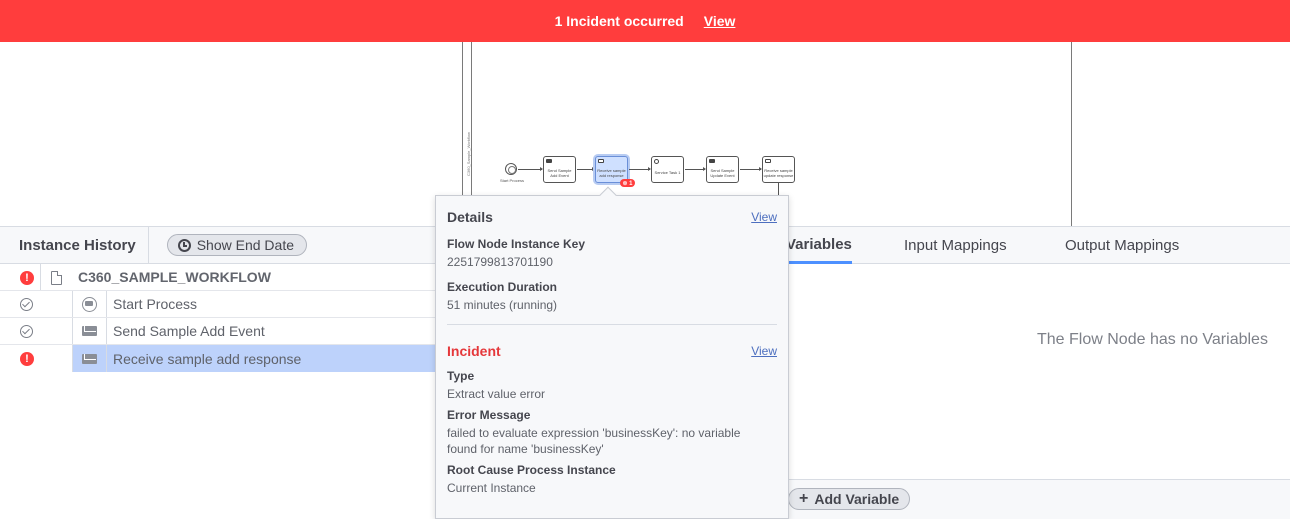 Image resolution: width=1290 pixels, height=519 pixels. Describe the element at coordinates (155, 304) in the screenshot. I see `tree-node-label: Start Process` at that location.